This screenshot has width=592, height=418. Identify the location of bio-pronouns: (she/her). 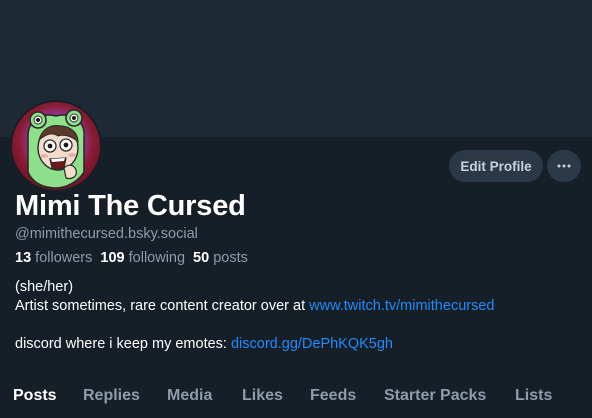
(44, 287).